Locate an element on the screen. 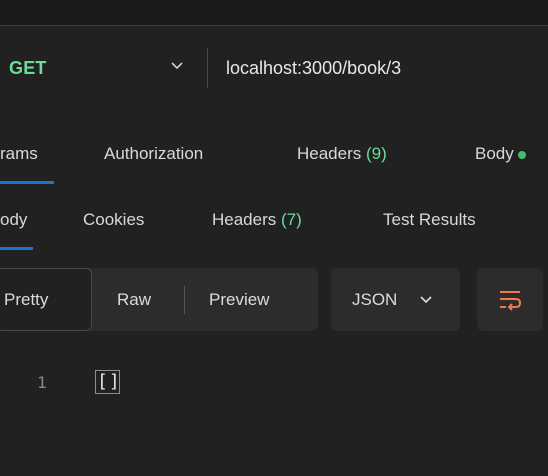  request-url-bar: GET localhost:3000/book/3 is located at coordinates (274, 70).